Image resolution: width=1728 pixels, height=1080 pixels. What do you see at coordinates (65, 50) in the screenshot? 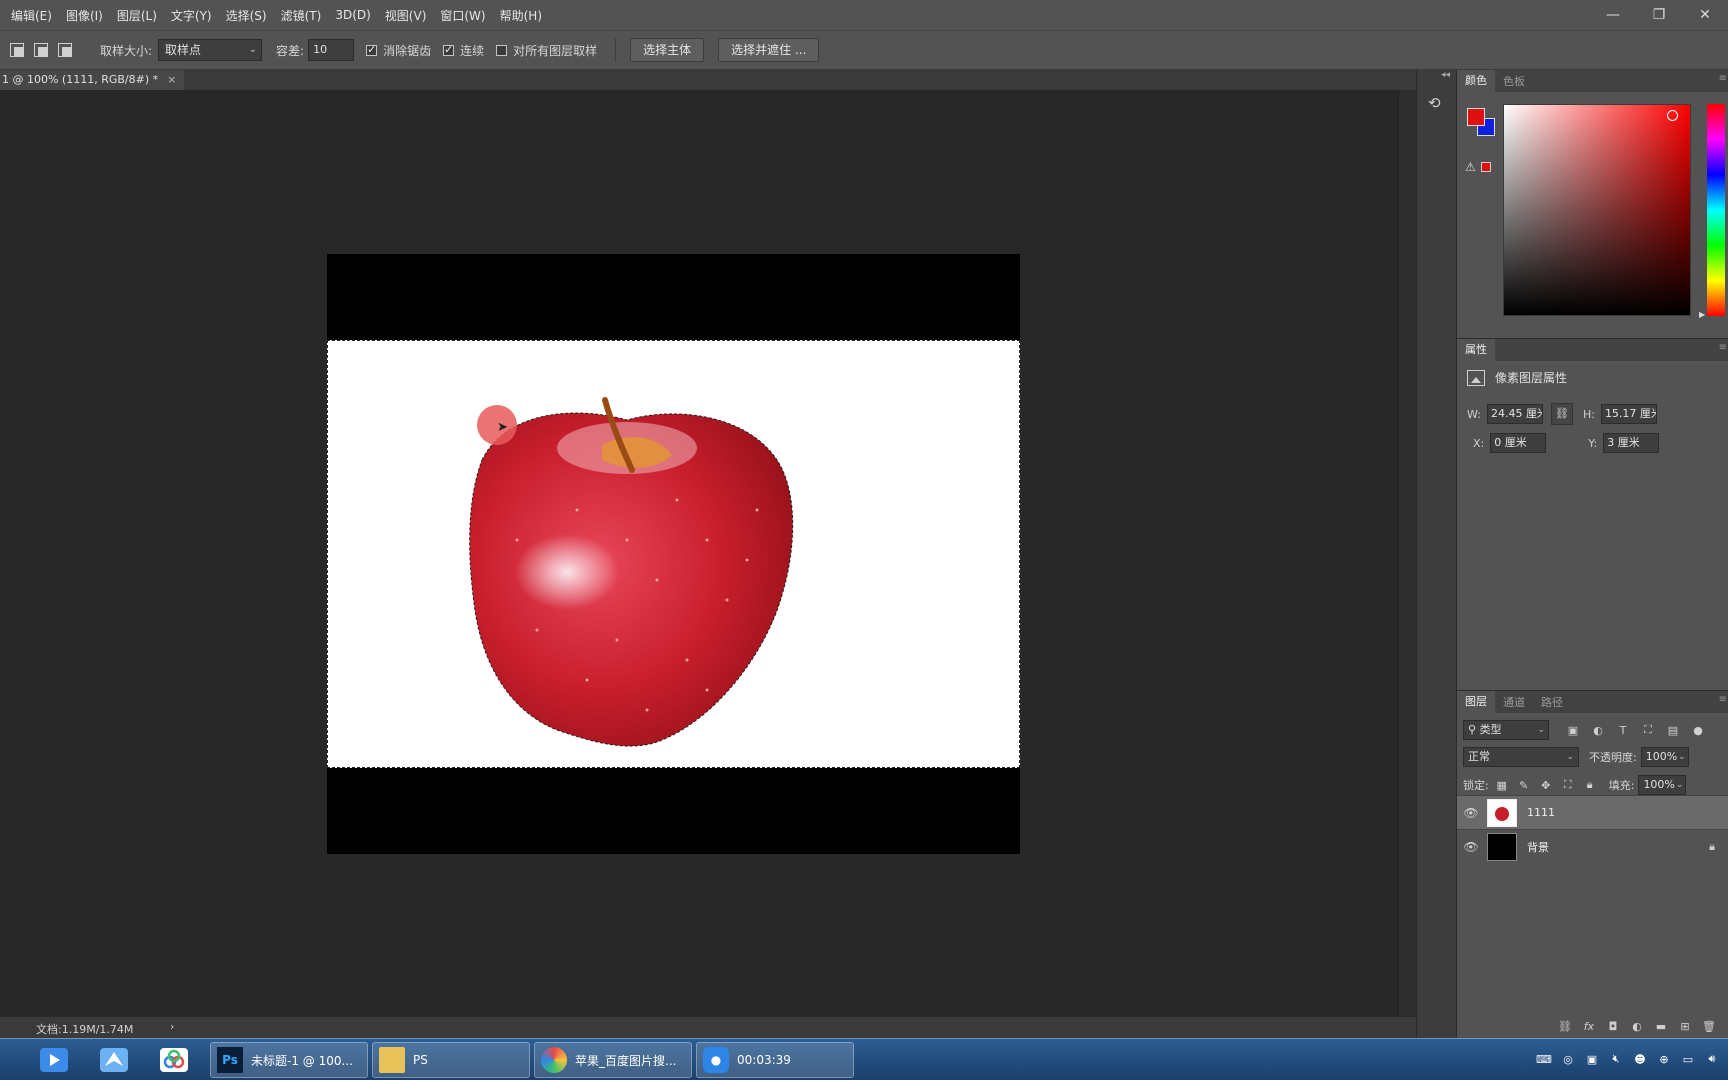
I see `subtract-selection-icon` at bounding box center [65, 50].